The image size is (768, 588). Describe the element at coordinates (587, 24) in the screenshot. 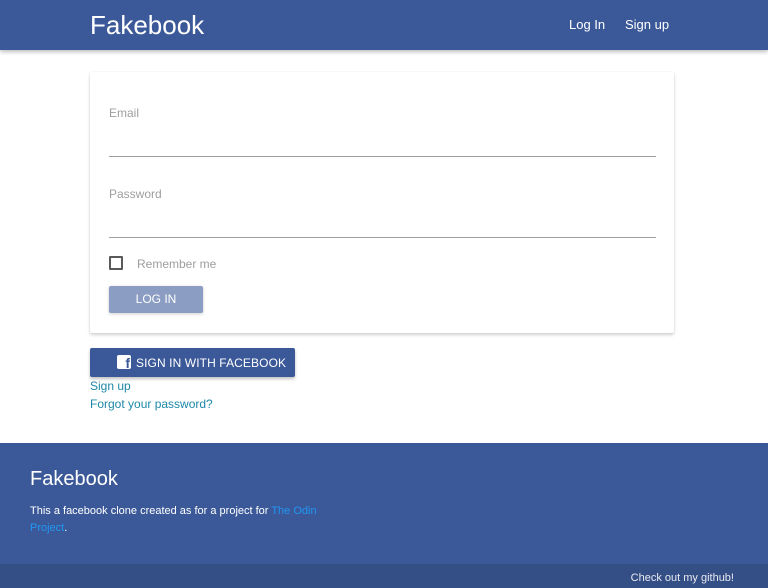

I see `nav-login-link: Log In` at that location.